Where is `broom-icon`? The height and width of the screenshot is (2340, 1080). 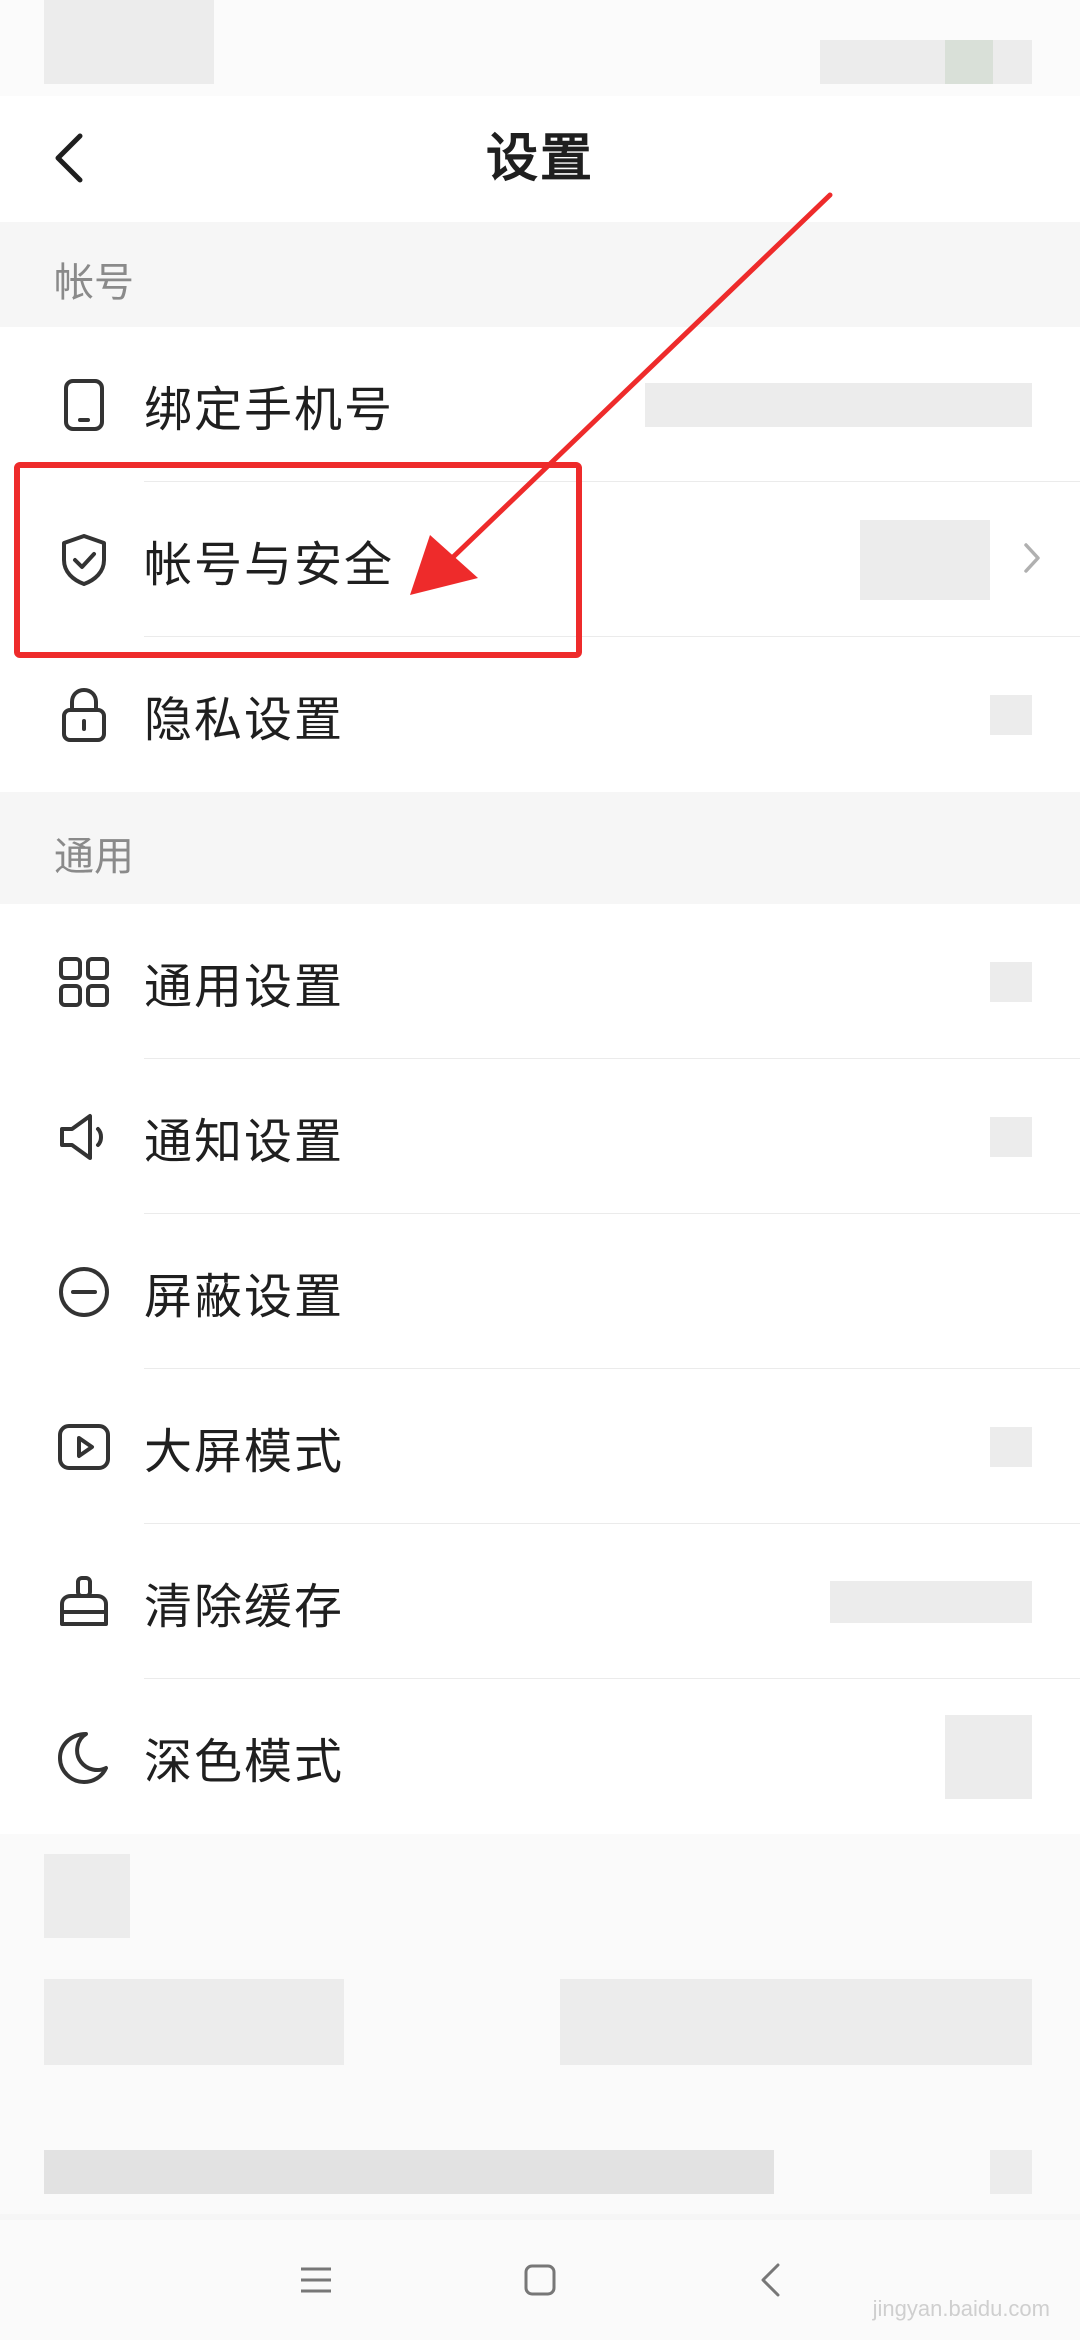 broom-icon is located at coordinates (84, 1602).